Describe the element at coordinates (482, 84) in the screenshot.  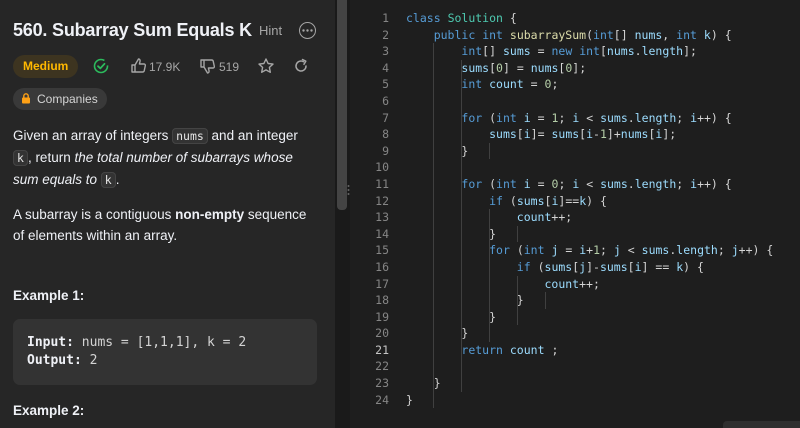
I see `code-text: int count = 0;` at that location.